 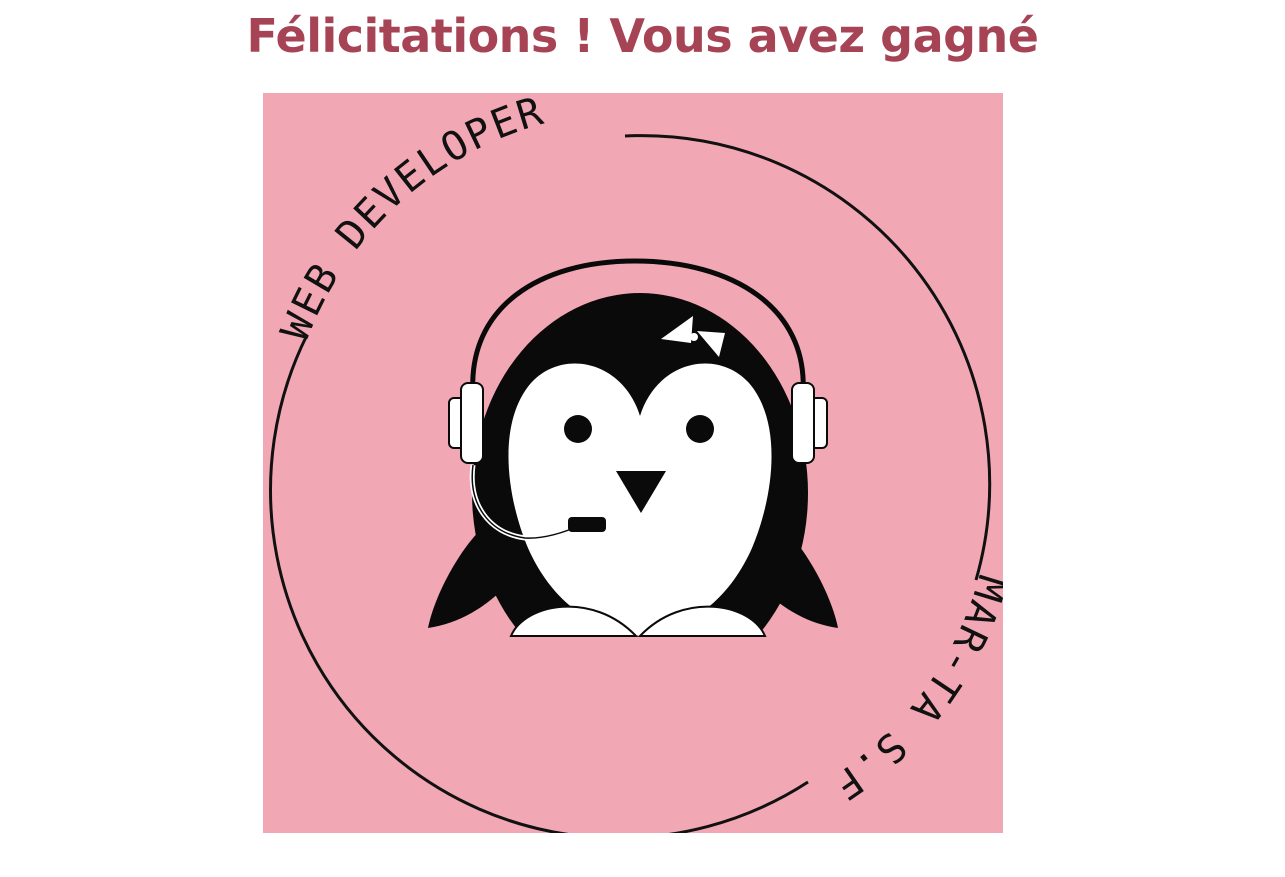 What do you see at coordinates (700, 429) in the screenshot?
I see `penguin-right-eye-icon` at bounding box center [700, 429].